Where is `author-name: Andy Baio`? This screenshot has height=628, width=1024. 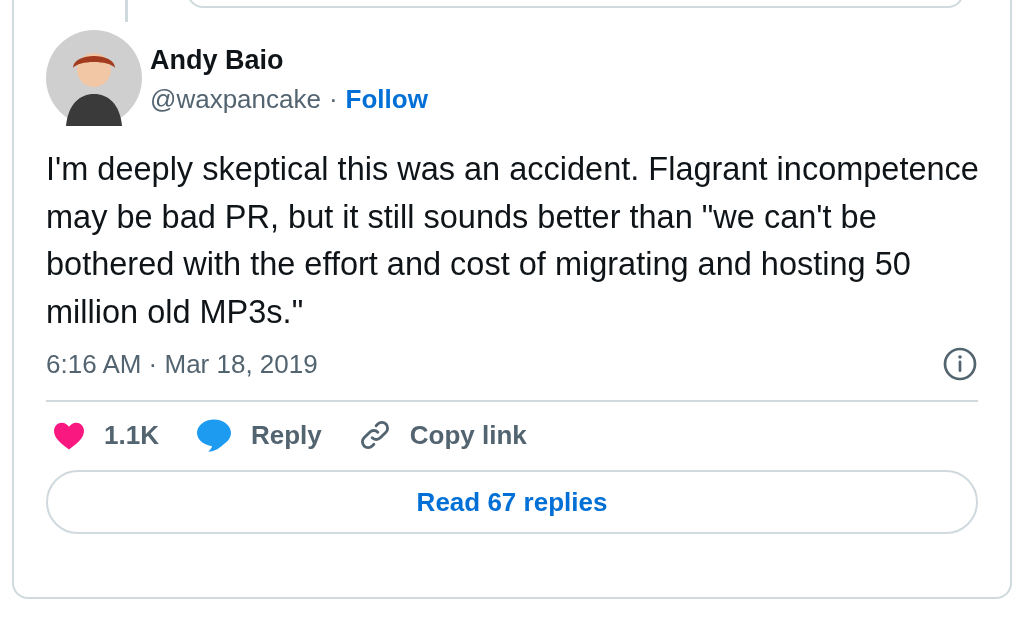
author-name: Andy Baio is located at coordinates (217, 60).